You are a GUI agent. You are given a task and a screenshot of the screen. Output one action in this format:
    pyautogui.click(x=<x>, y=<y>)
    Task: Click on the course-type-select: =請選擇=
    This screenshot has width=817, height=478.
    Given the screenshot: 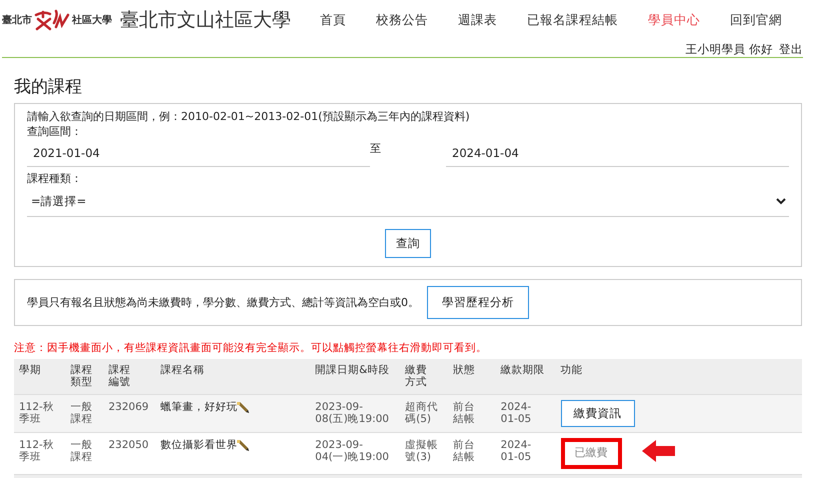 What is the action you would take?
    pyautogui.click(x=408, y=201)
    